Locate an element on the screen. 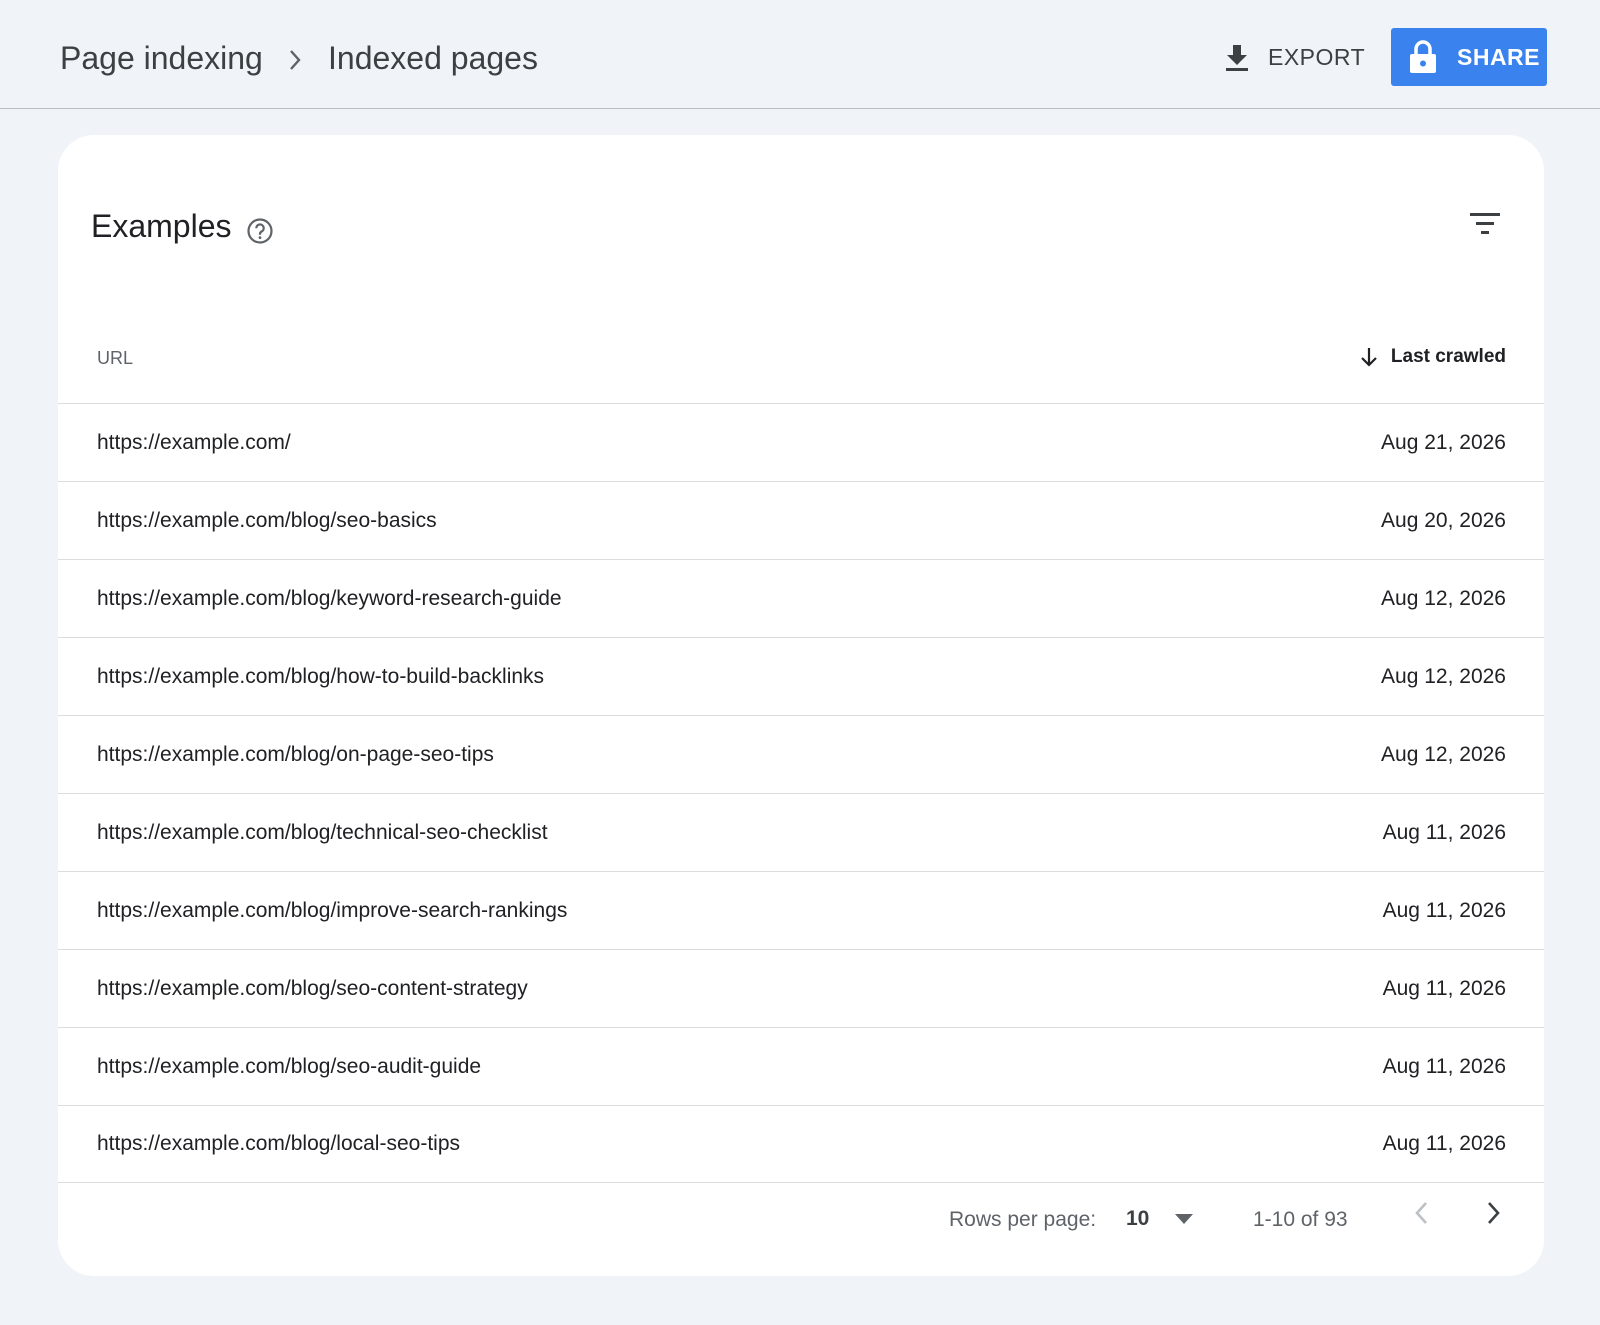 This screenshot has width=1600, height=1325. lock-icon is located at coordinates (1423, 56).